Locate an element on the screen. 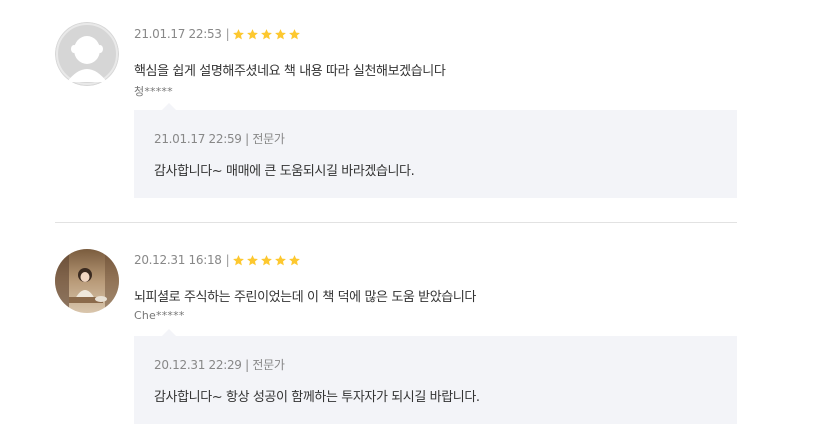 Image resolution: width=813 pixels, height=448 pixels. review-text: 뇌피셜로 주식하는 주린이었는데 이 책 덕에 많은 도움 받았습니다 is located at coordinates (305, 297).